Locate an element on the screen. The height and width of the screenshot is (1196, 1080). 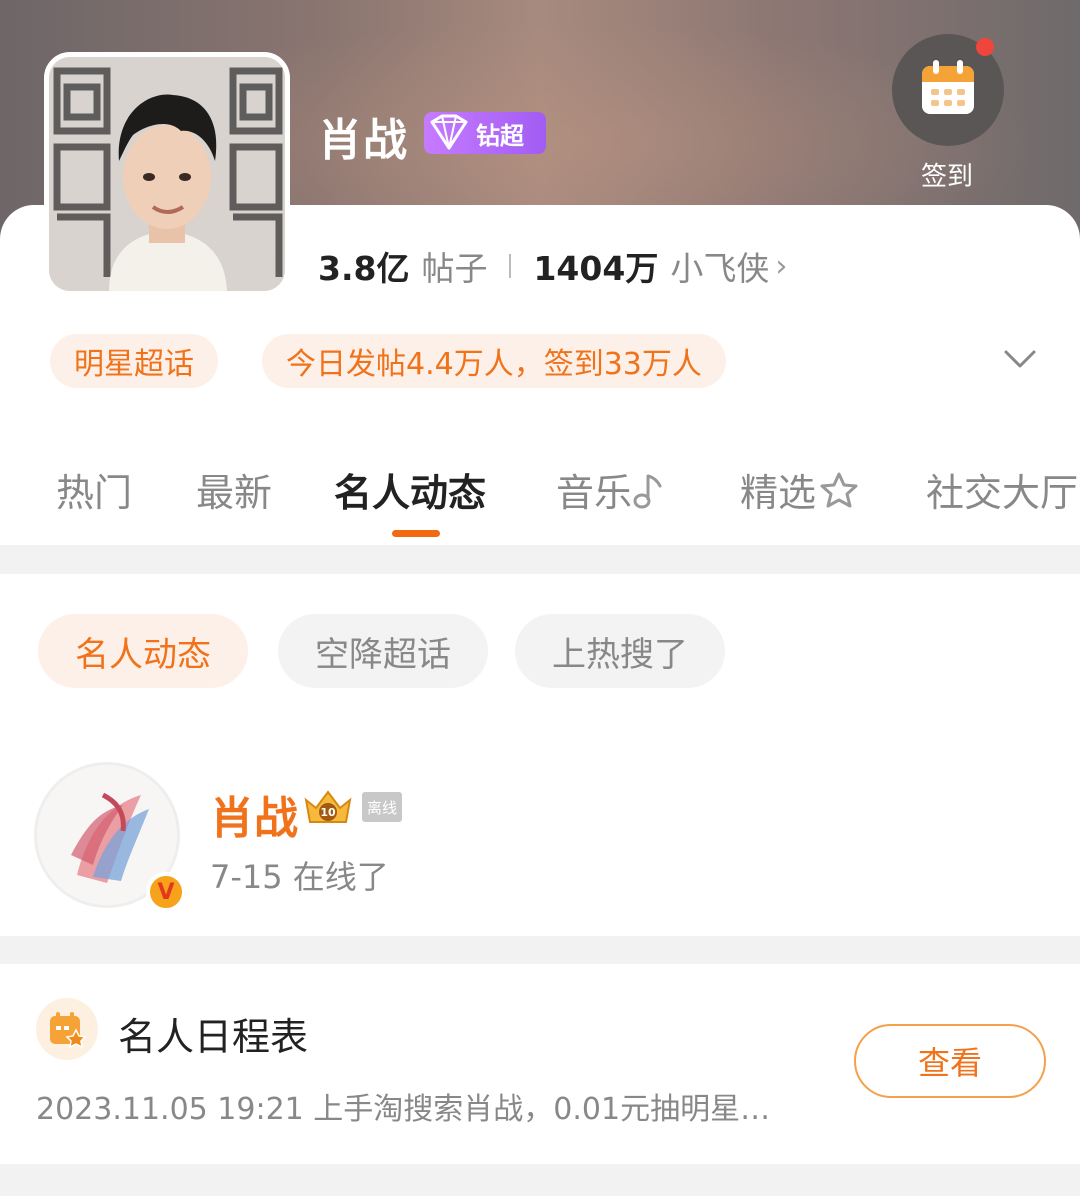
topic-stats: 3.8亿 帖子 1404万 小飞侠 › is located at coordinates (552, 266).